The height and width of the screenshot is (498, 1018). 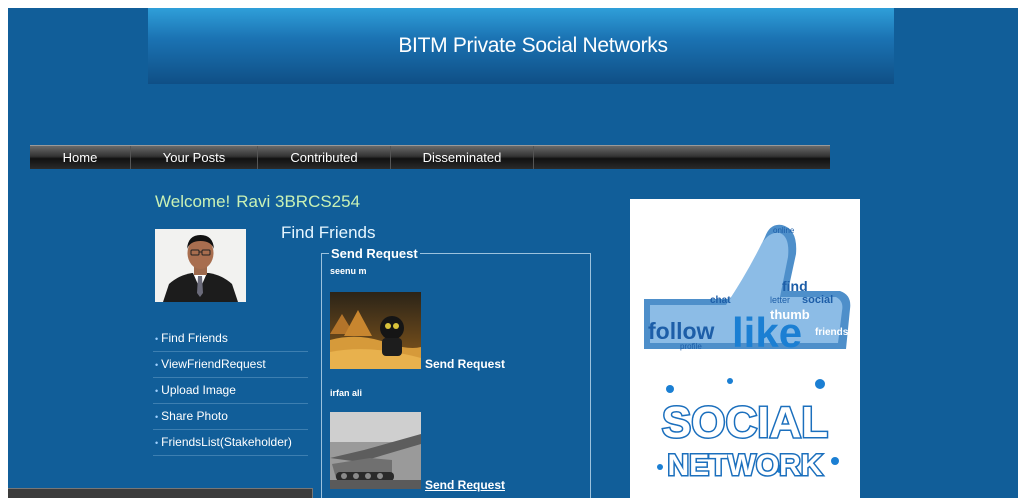 I want to click on art-word: follow, so click(x=681, y=331).